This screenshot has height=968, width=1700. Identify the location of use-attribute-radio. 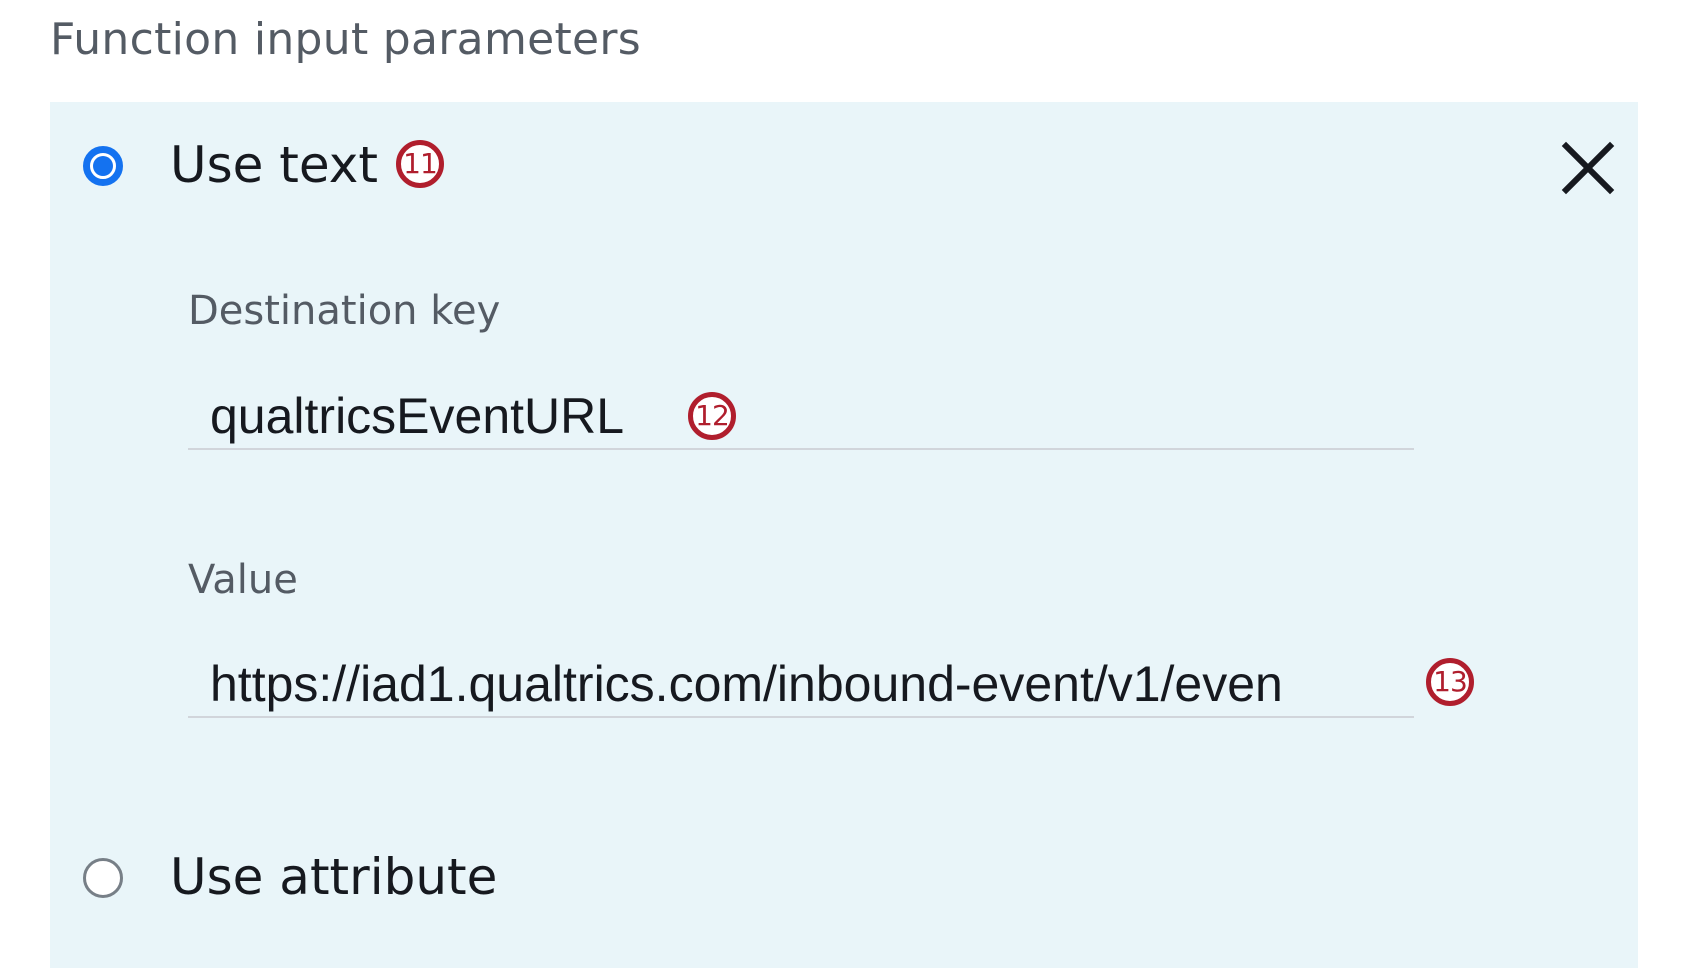
(103, 878).